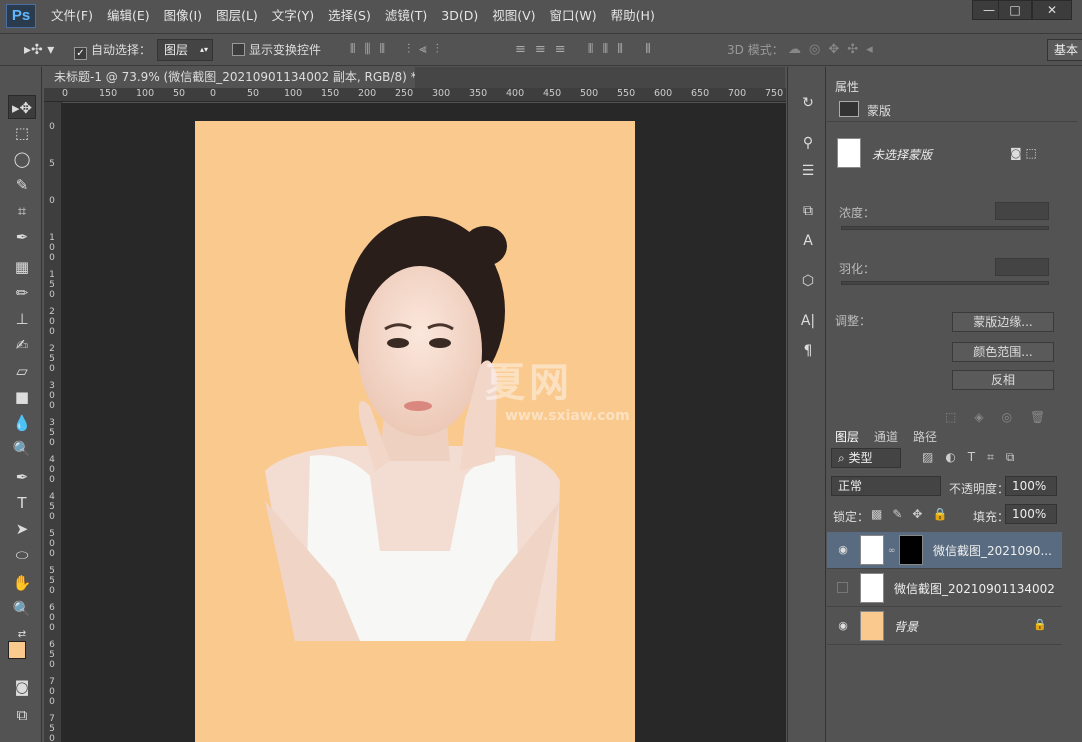 The height and width of the screenshot is (742, 1082). I want to click on type-tool-icon: T, so click(22, 503).